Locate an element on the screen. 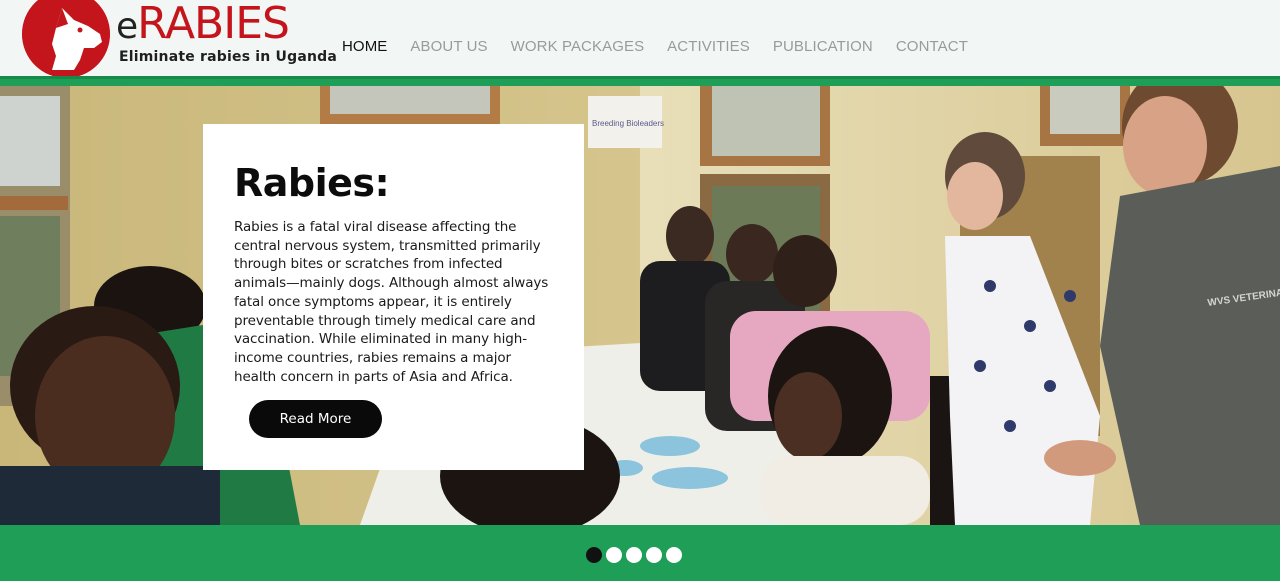 The image size is (1280, 581). dog-head-logo-icon is located at coordinates (66, 39).